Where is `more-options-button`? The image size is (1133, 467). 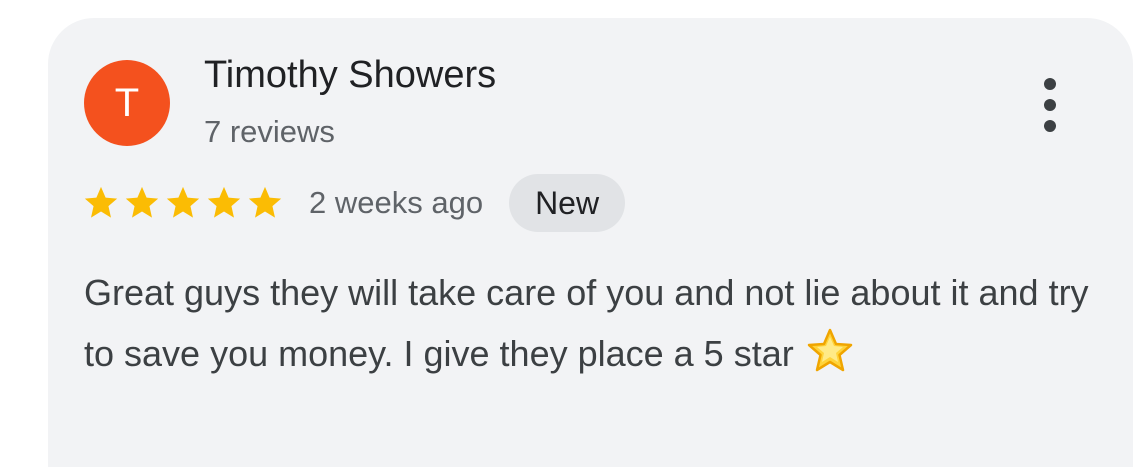 more-options-button is located at coordinates (1050, 105).